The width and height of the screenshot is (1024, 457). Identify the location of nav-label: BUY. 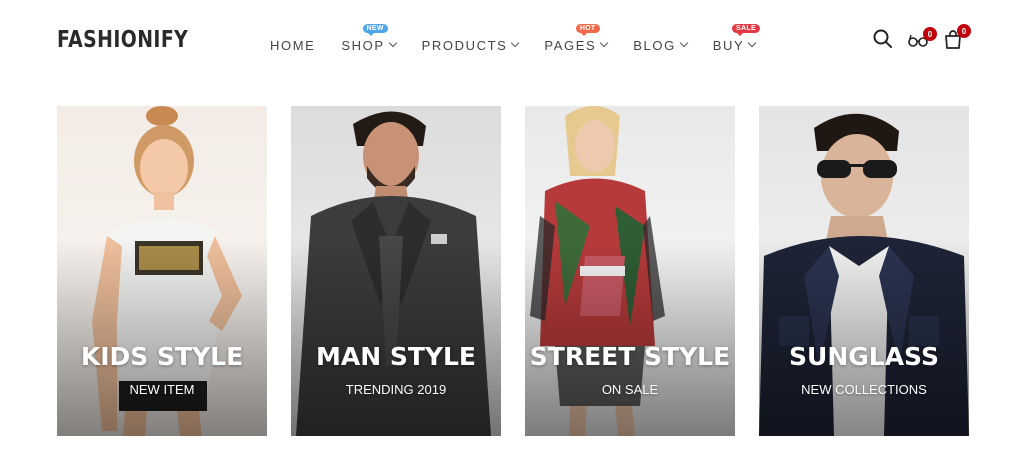
(728, 45).